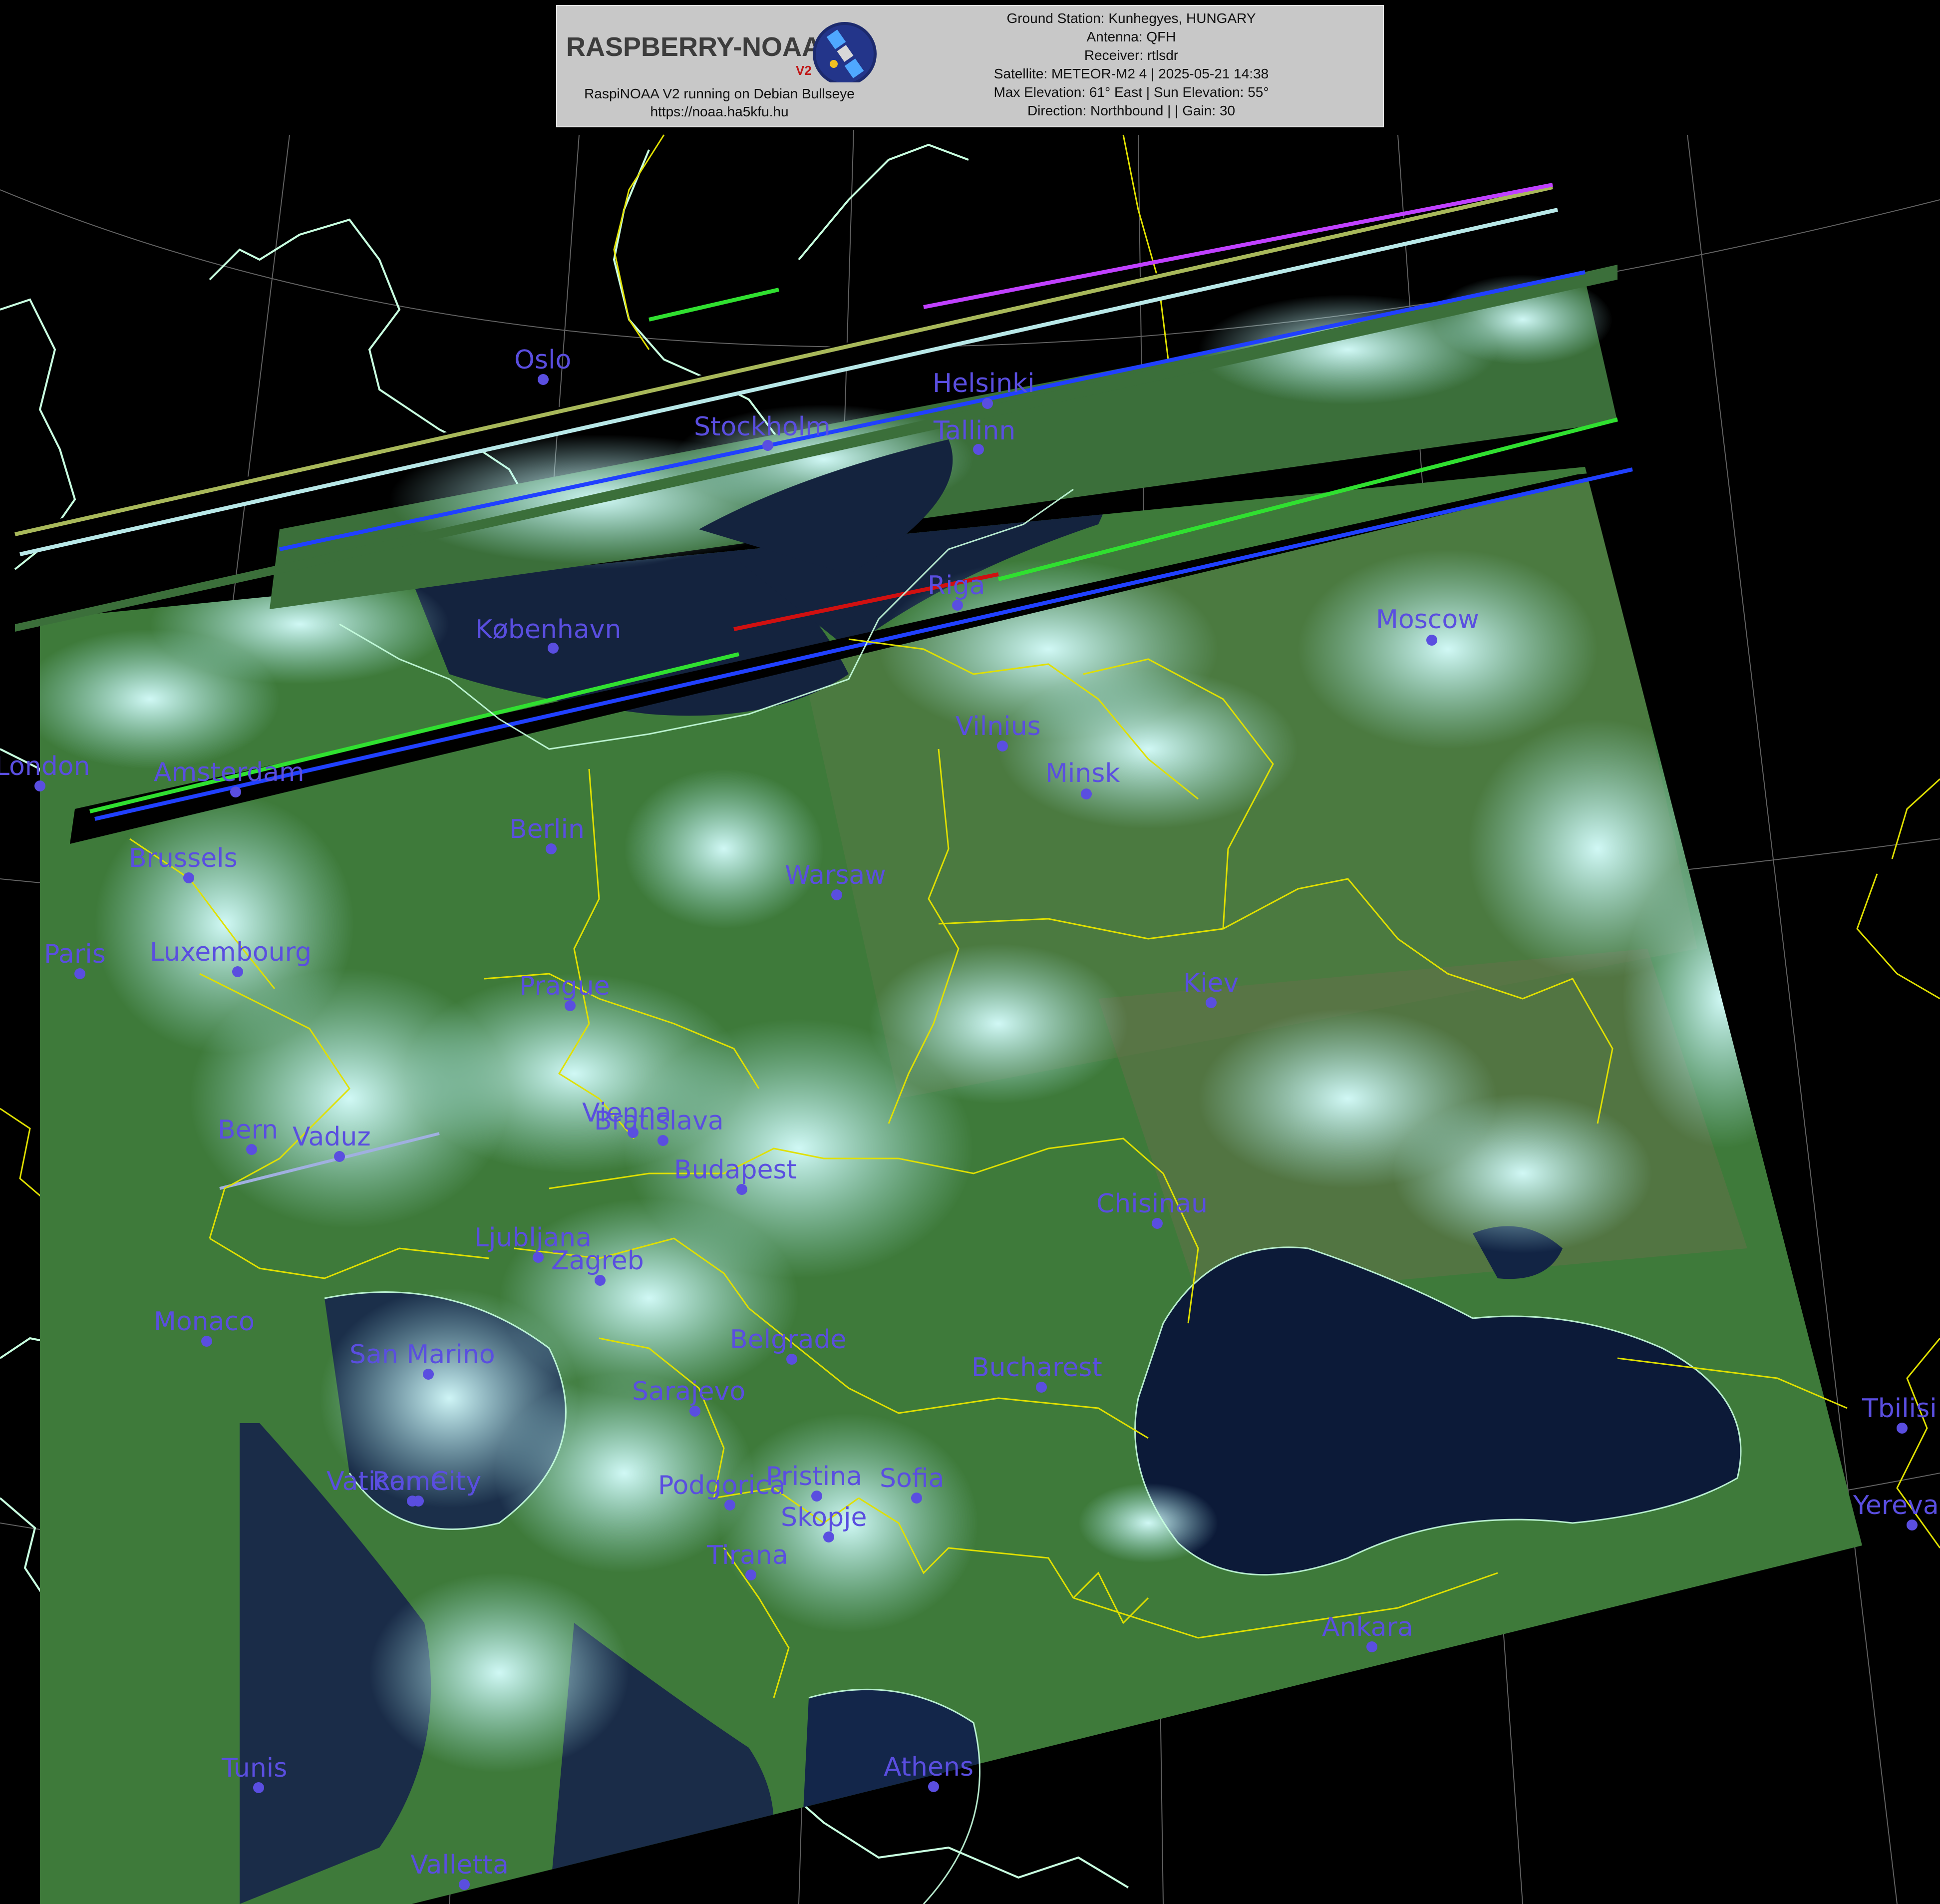 The image size is (1940, 1904). I want to click on software-line: RaspiNOAA V2 running on Debian Bullseye, so click(719, 93).